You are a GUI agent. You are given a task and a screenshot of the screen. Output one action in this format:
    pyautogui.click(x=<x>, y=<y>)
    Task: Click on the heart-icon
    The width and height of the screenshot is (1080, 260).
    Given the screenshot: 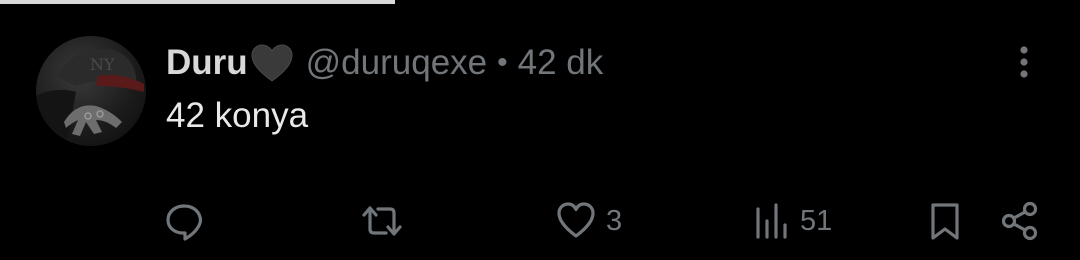 What is the action you would take?
    pyautogui.click(x=576, y=220)
    